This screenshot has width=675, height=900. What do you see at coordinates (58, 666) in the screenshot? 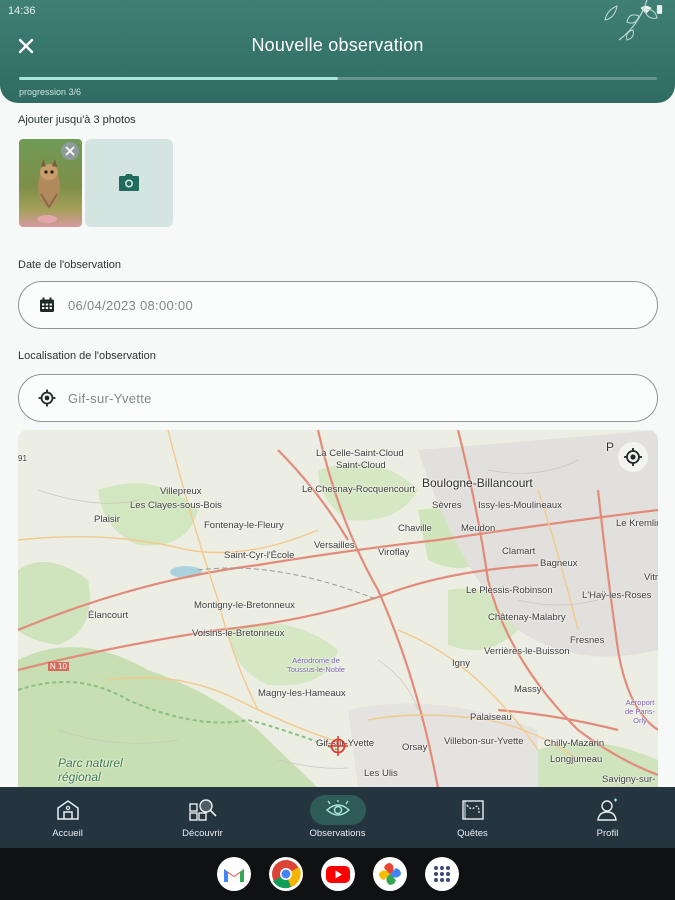
I see `map-road-label: N 10` at bounding box center [58, 666].